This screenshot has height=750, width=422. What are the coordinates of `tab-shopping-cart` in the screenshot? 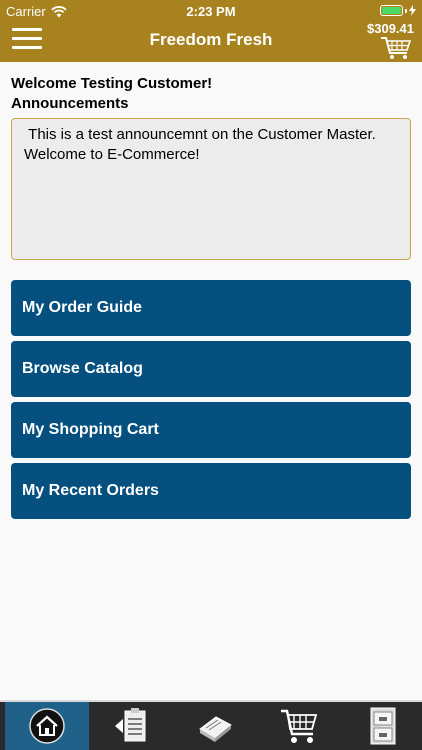 It's located at (299, 726).